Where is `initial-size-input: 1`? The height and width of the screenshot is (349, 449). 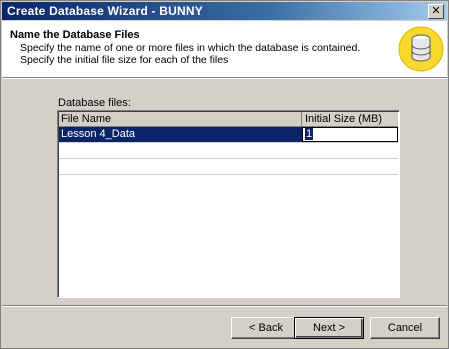 initial-size-input: 1 is located at coordinates (350, 134).